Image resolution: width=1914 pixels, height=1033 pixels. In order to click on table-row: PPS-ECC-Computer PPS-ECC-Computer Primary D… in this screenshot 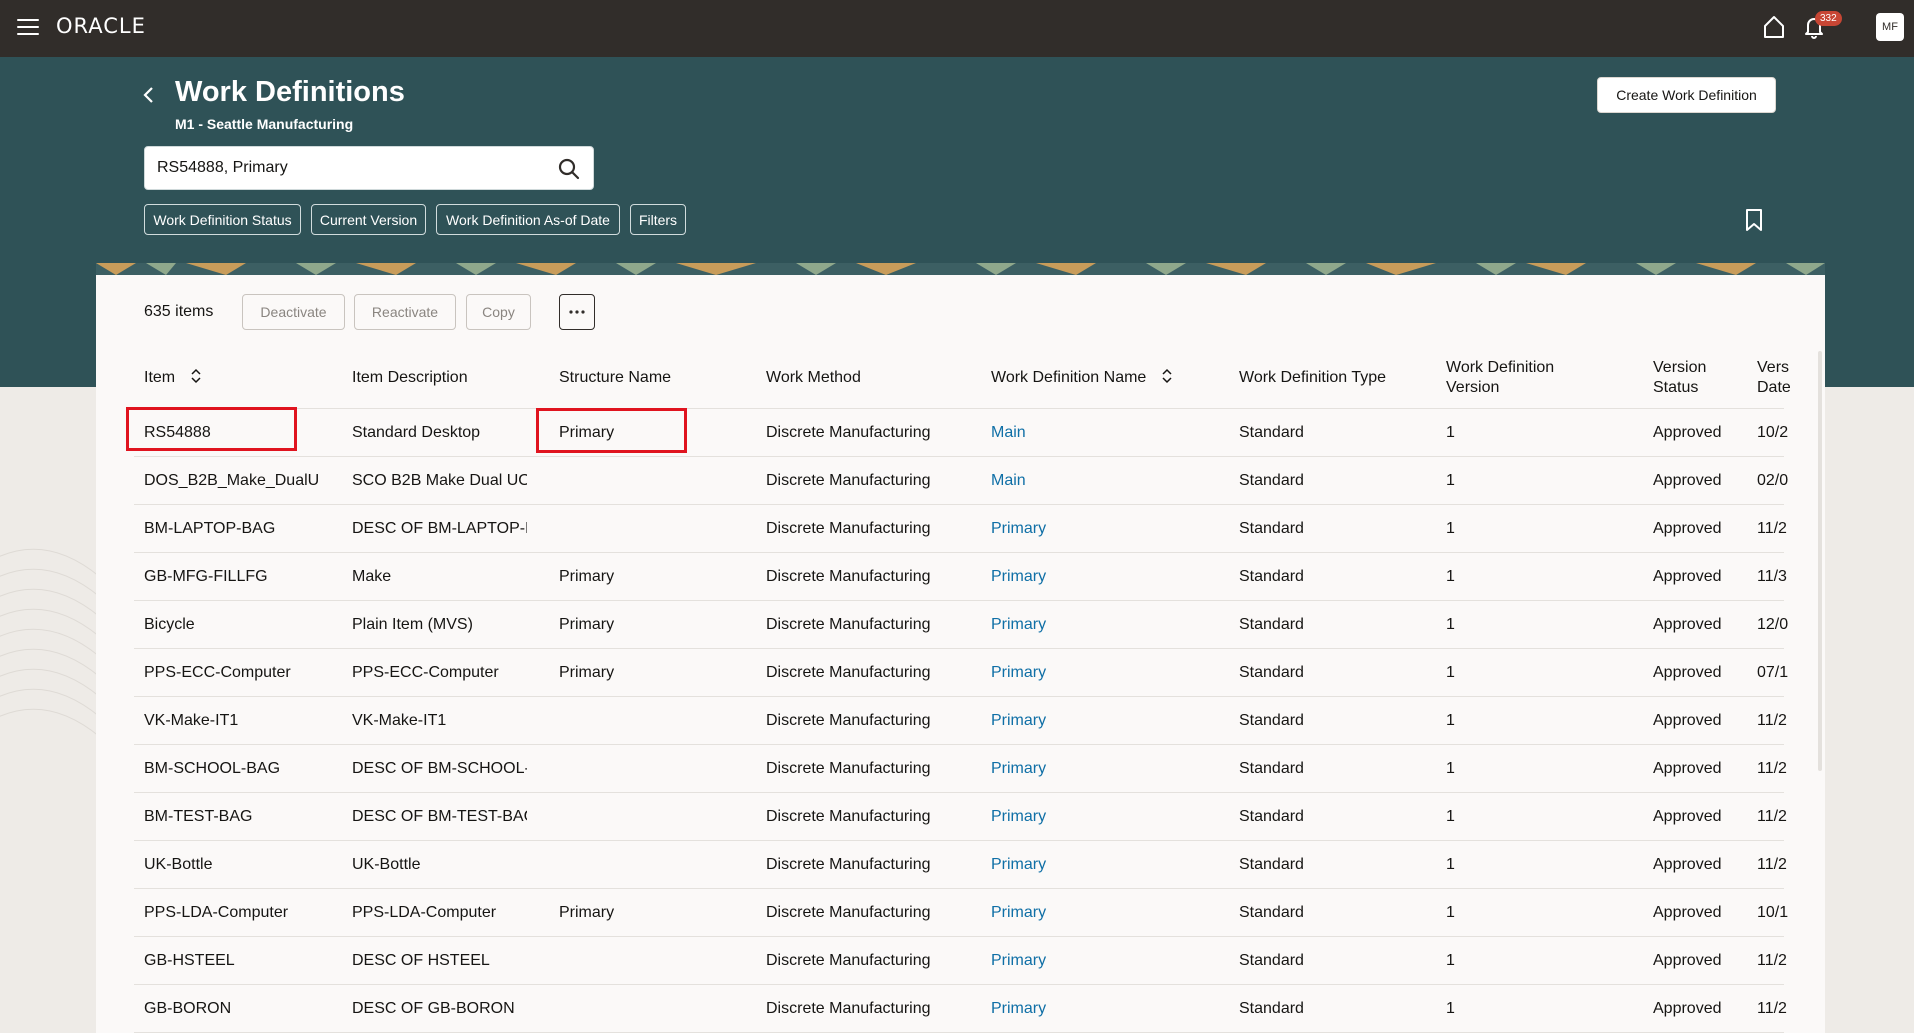, I will do `click(961, 673)`.